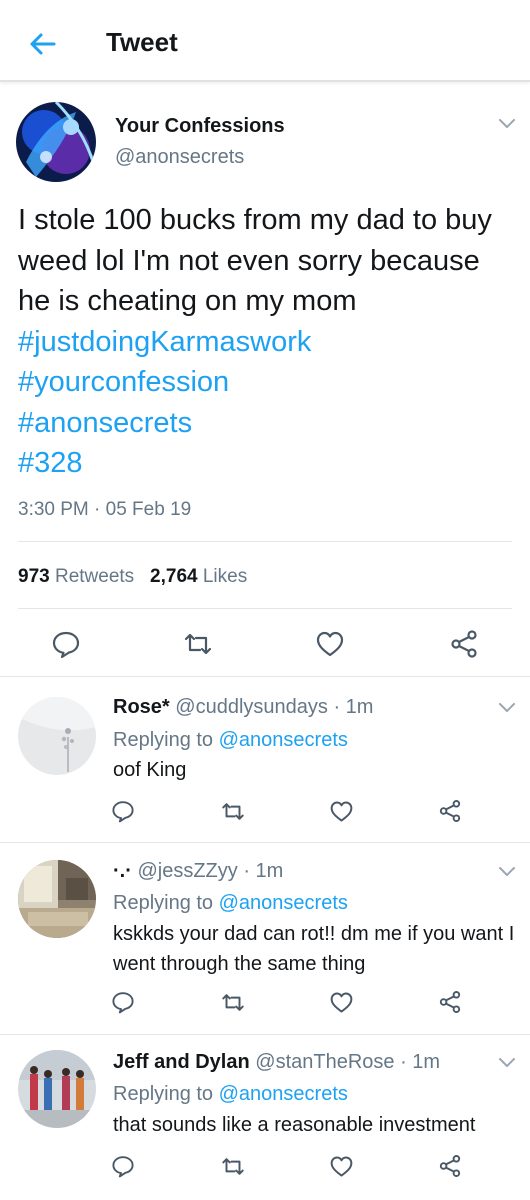  What do you see at coordinates (181, 1062) in the screenshot?
I see `reply-author-name: Jeff and Dylan` at bounding box center [181, 1062].